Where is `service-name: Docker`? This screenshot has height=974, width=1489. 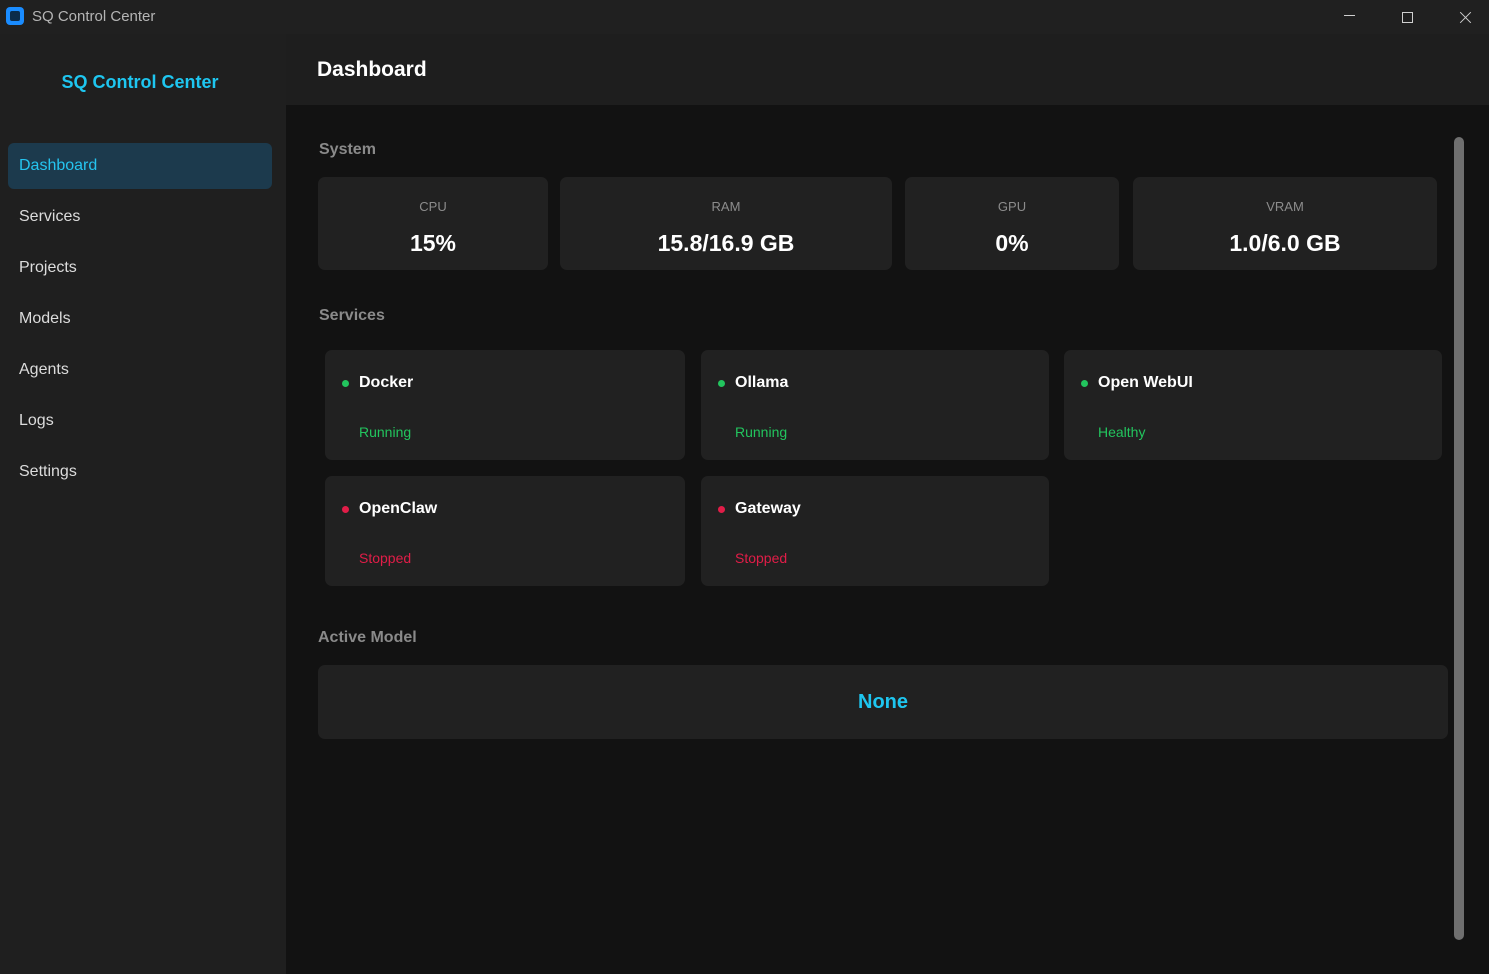 service-name: Docker is located at coordinates (386, 382).